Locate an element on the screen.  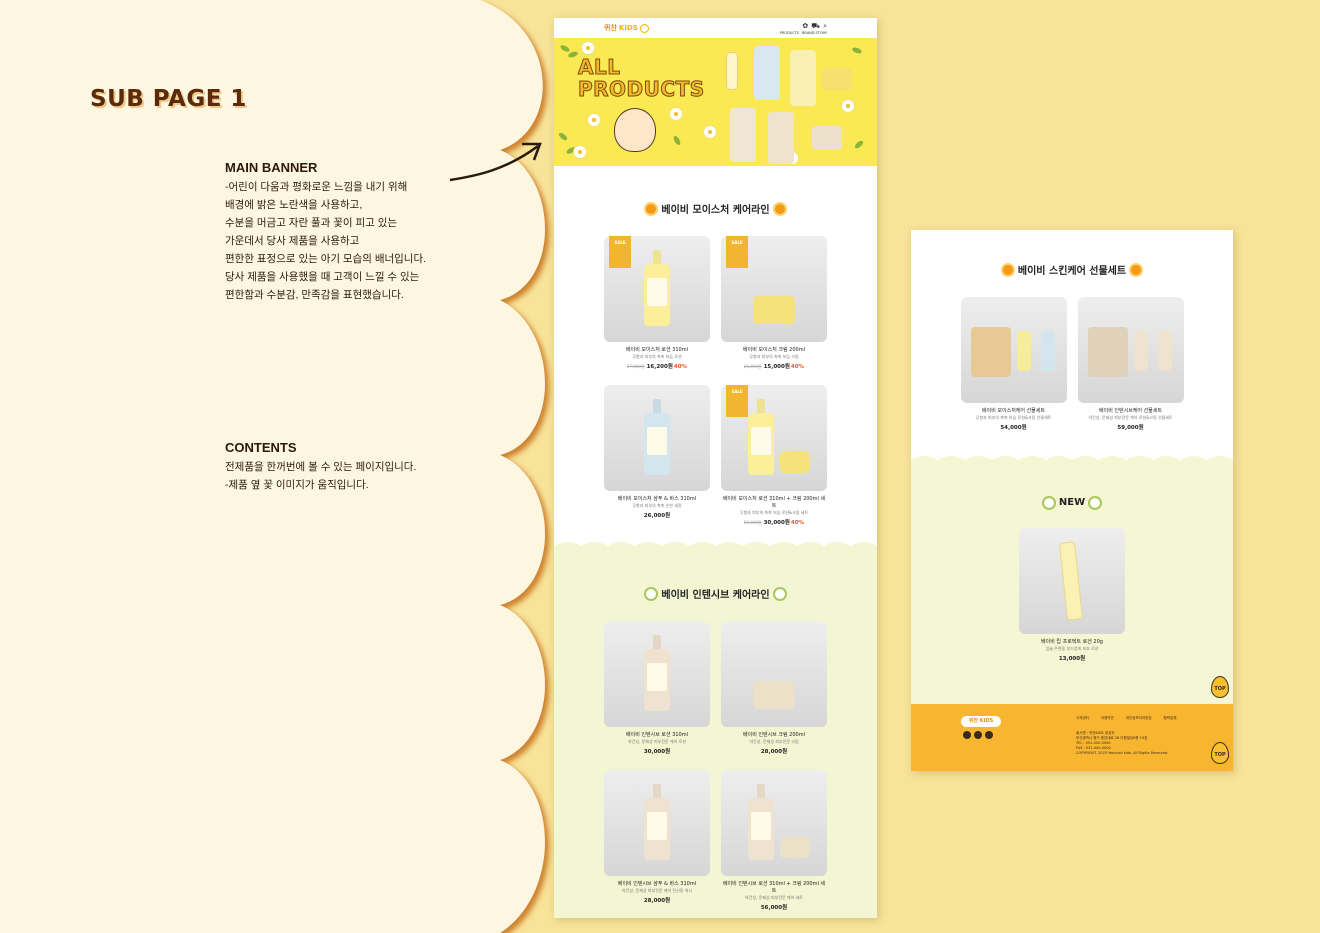
footer-logo: 퀴찬 KIDS is located at coordinates (981, 721).